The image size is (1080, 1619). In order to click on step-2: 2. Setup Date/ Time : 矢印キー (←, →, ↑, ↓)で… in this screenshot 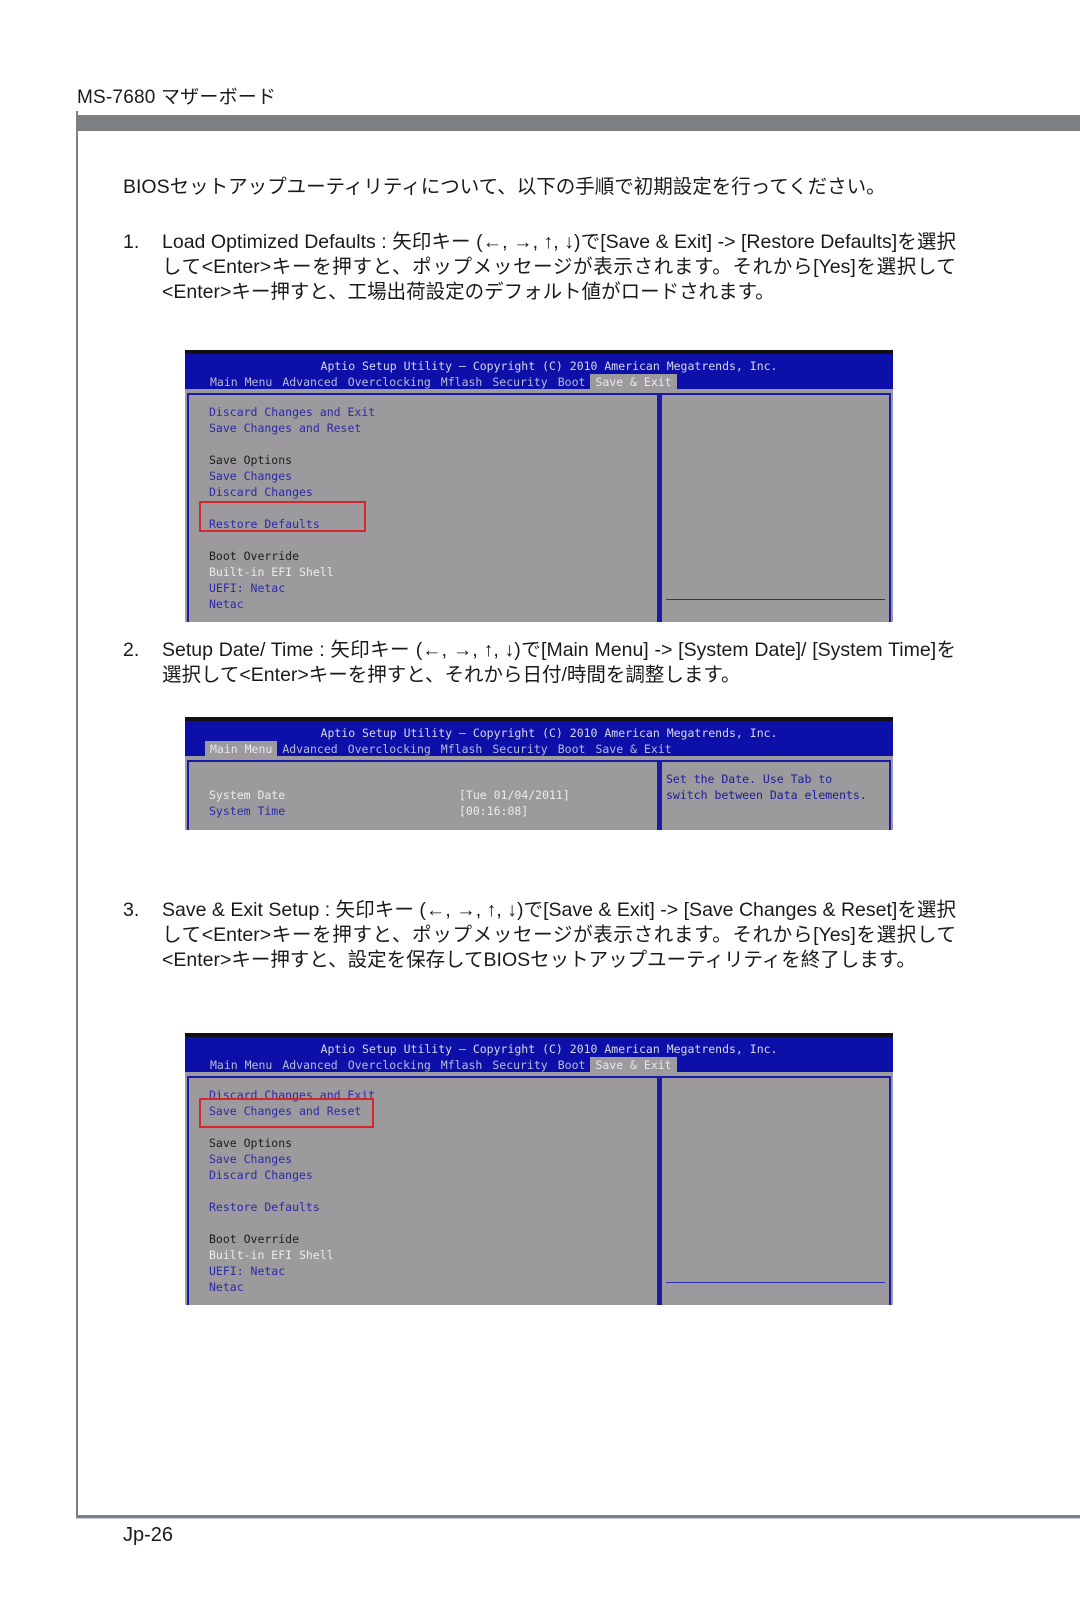, I will do `click(539, 663)`.